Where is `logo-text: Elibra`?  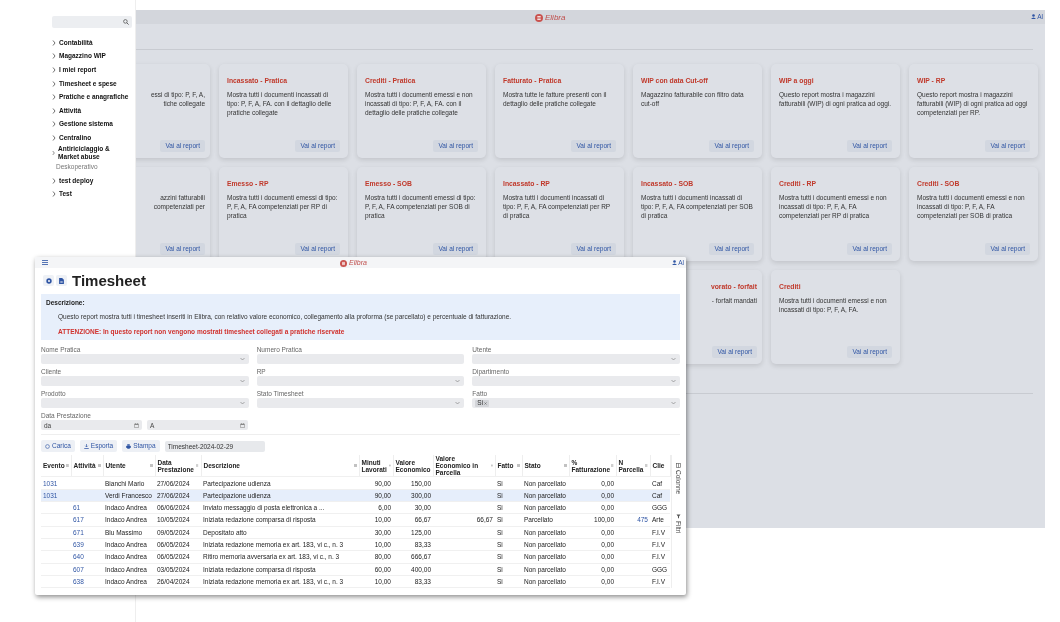
logo-text: Elibra is located at coordinates (555, 18).